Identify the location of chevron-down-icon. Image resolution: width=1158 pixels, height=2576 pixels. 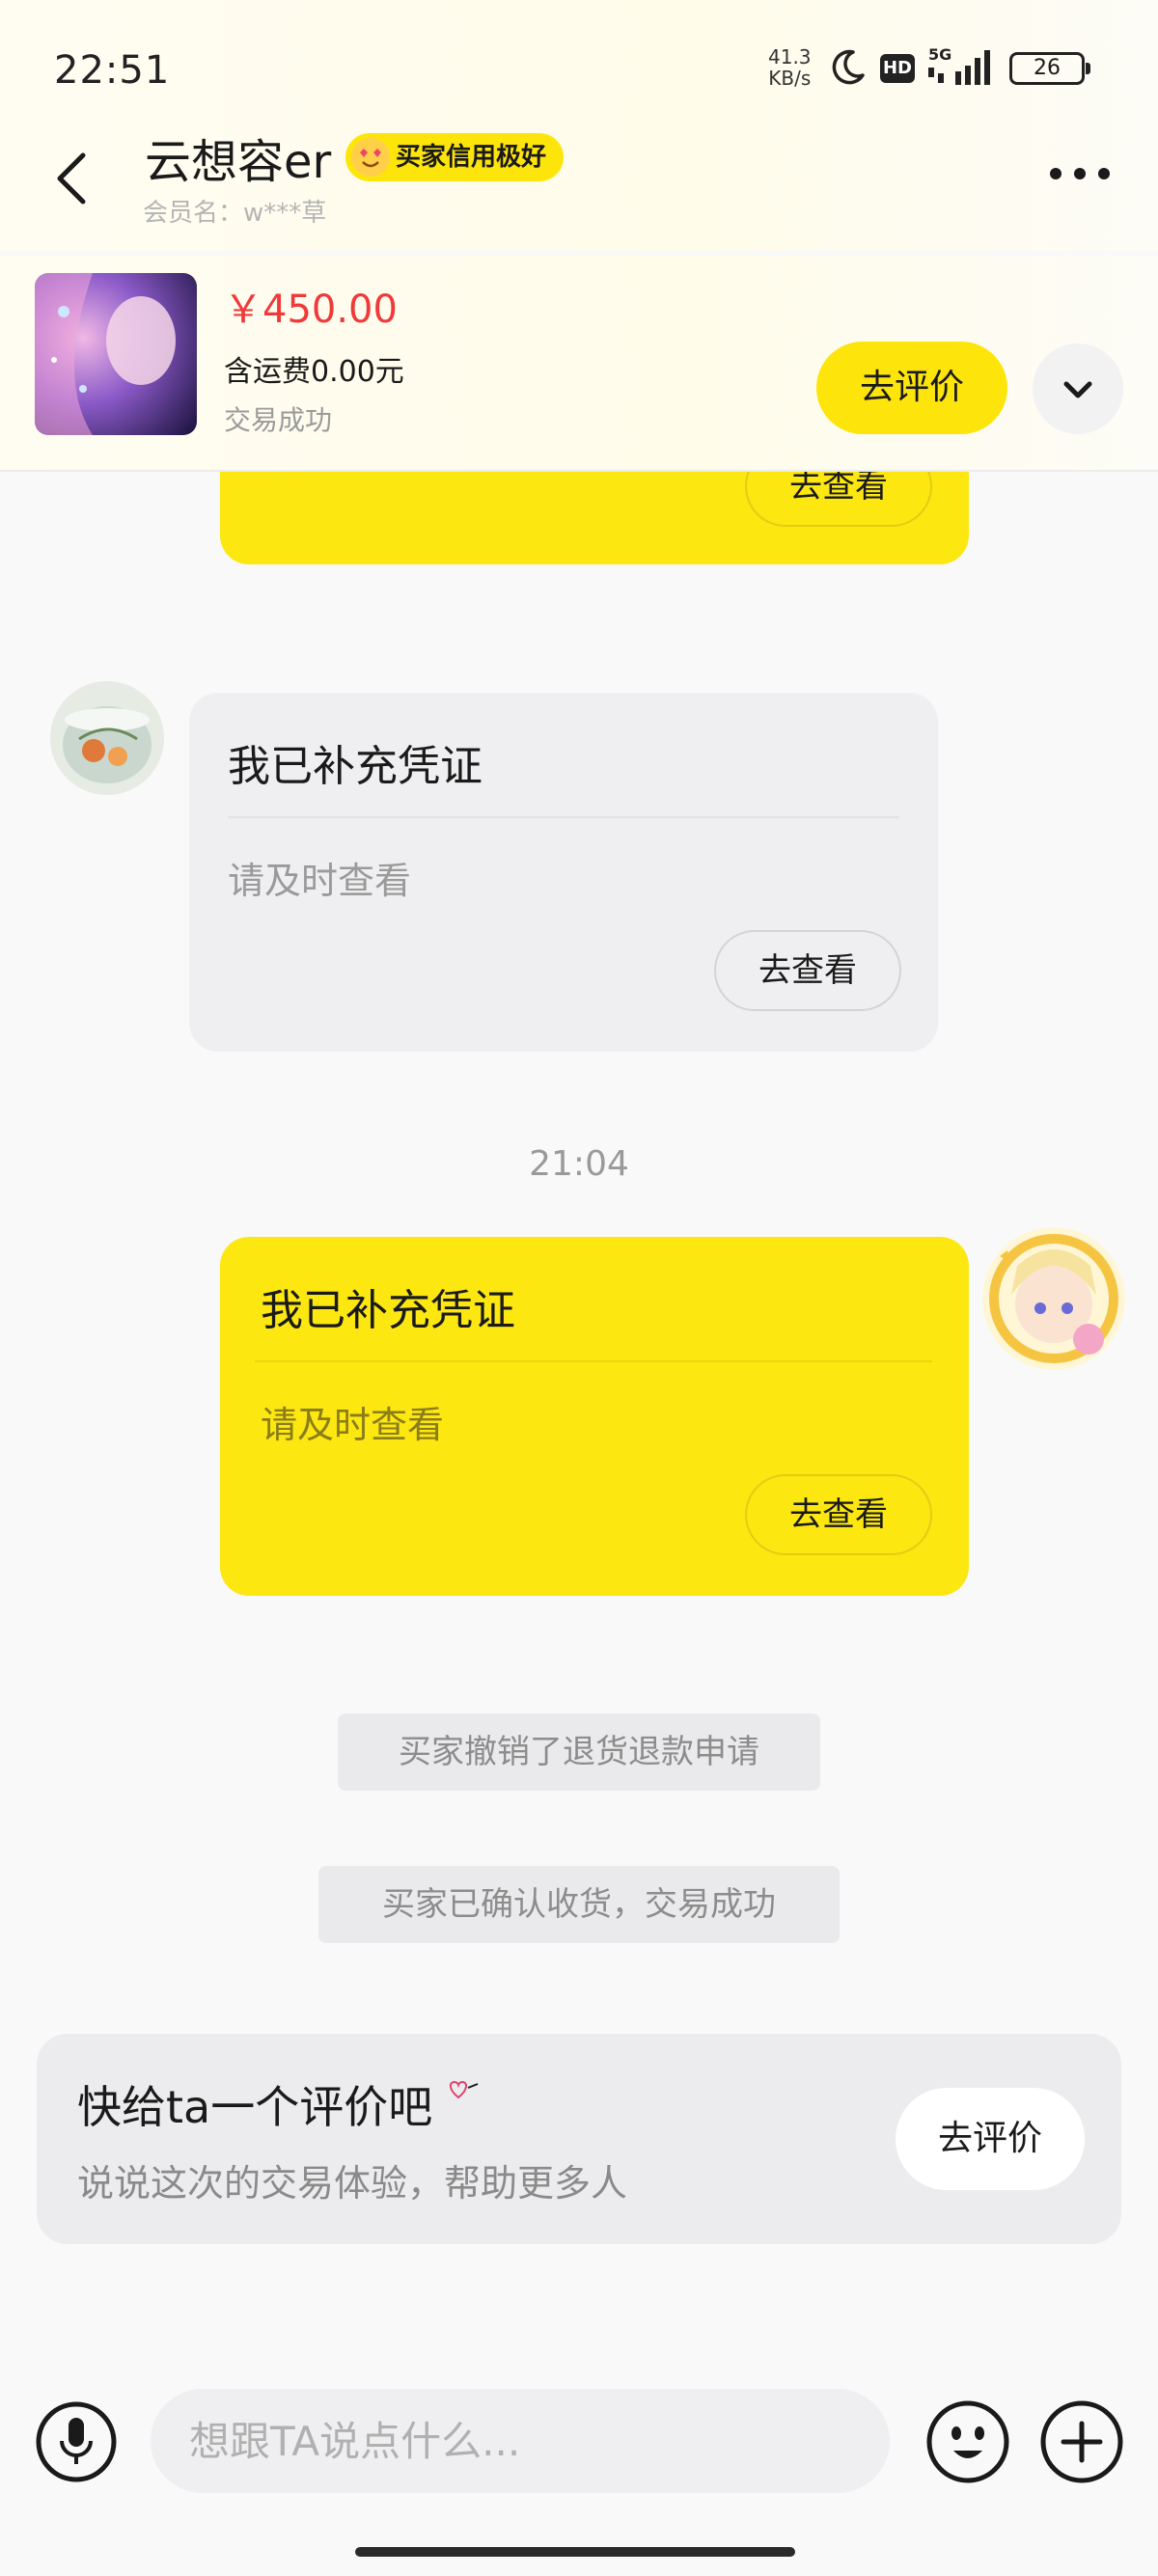
(1078, 388).